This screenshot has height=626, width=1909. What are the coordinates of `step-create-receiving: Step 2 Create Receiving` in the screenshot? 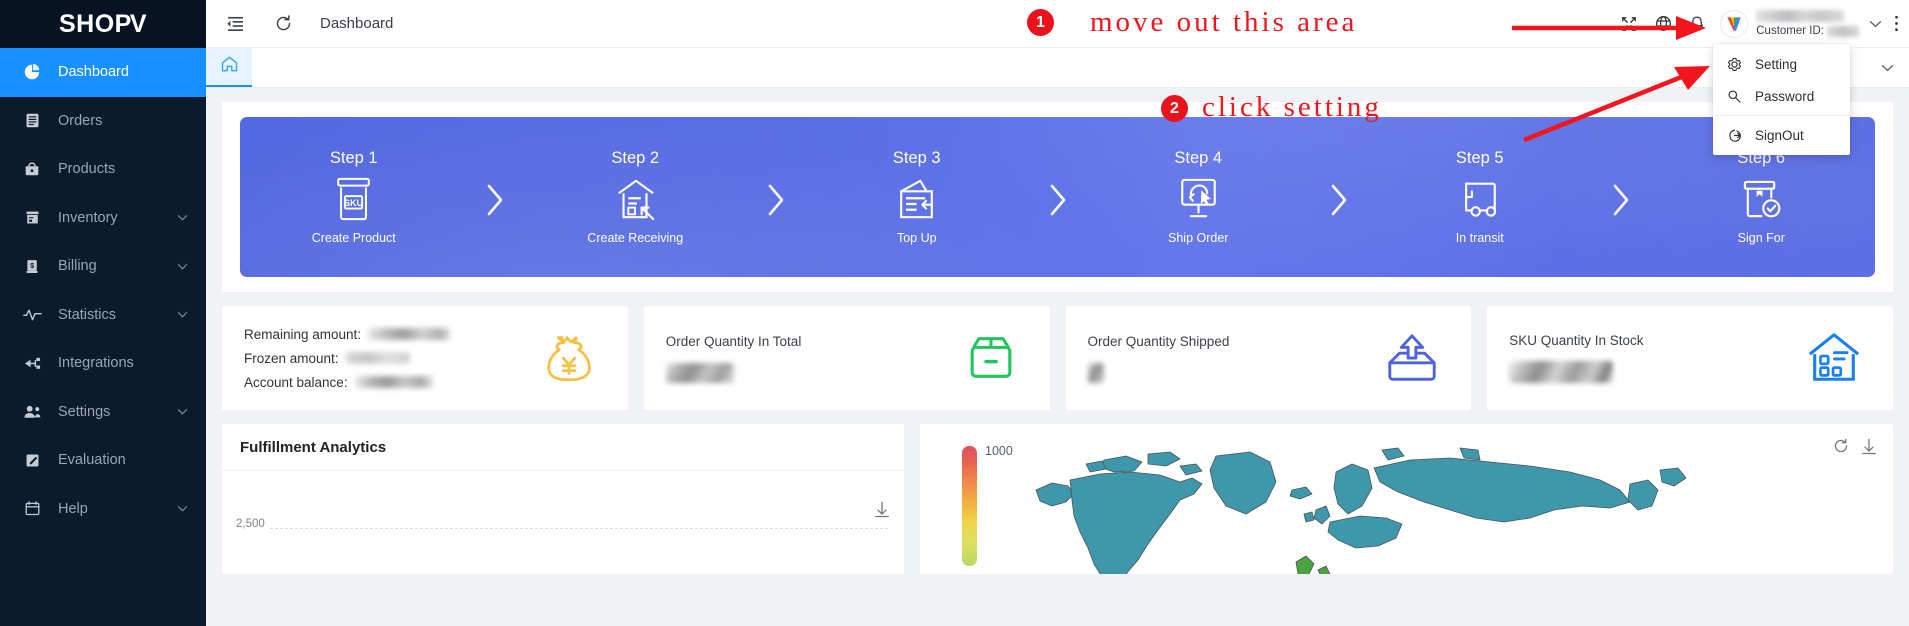 It's located at (636, 197).